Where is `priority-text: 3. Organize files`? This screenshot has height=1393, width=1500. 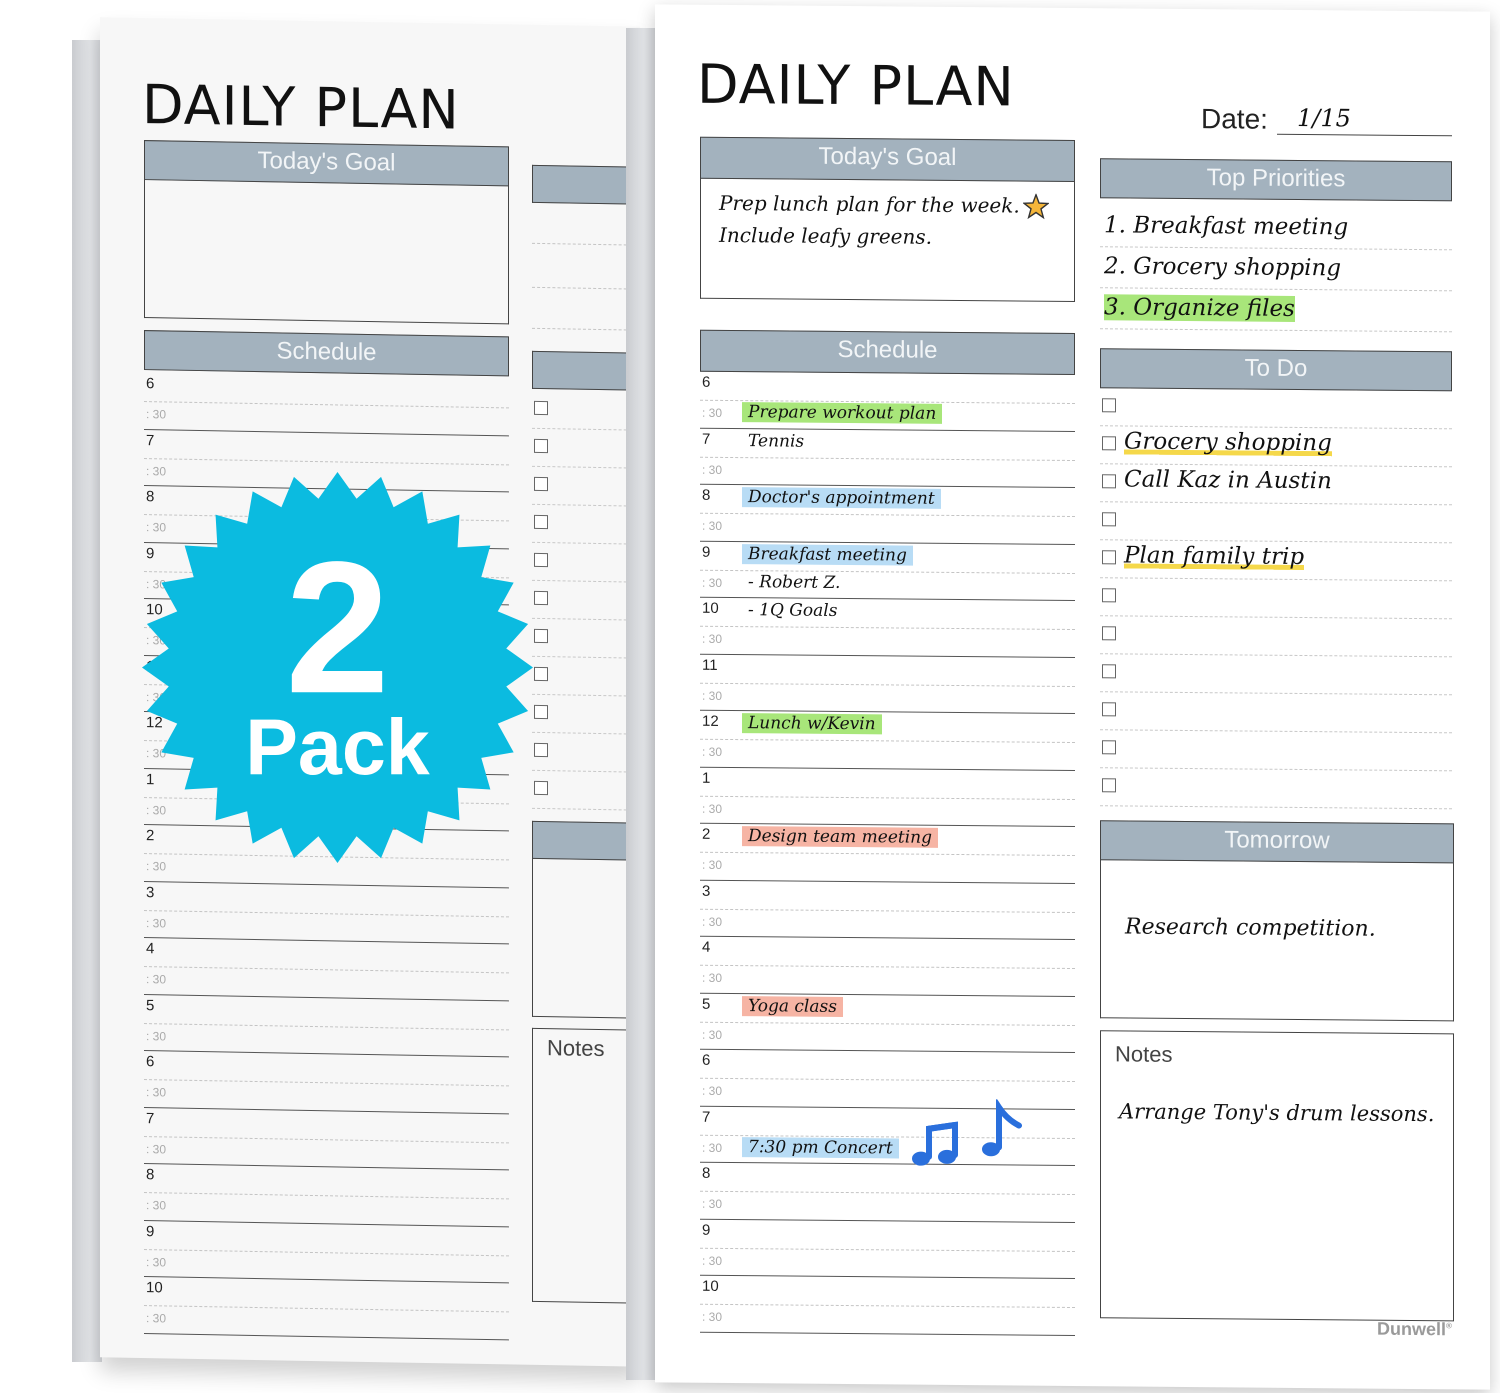 priority-text: 3. Organize files is located at coordinates (1199, 308).